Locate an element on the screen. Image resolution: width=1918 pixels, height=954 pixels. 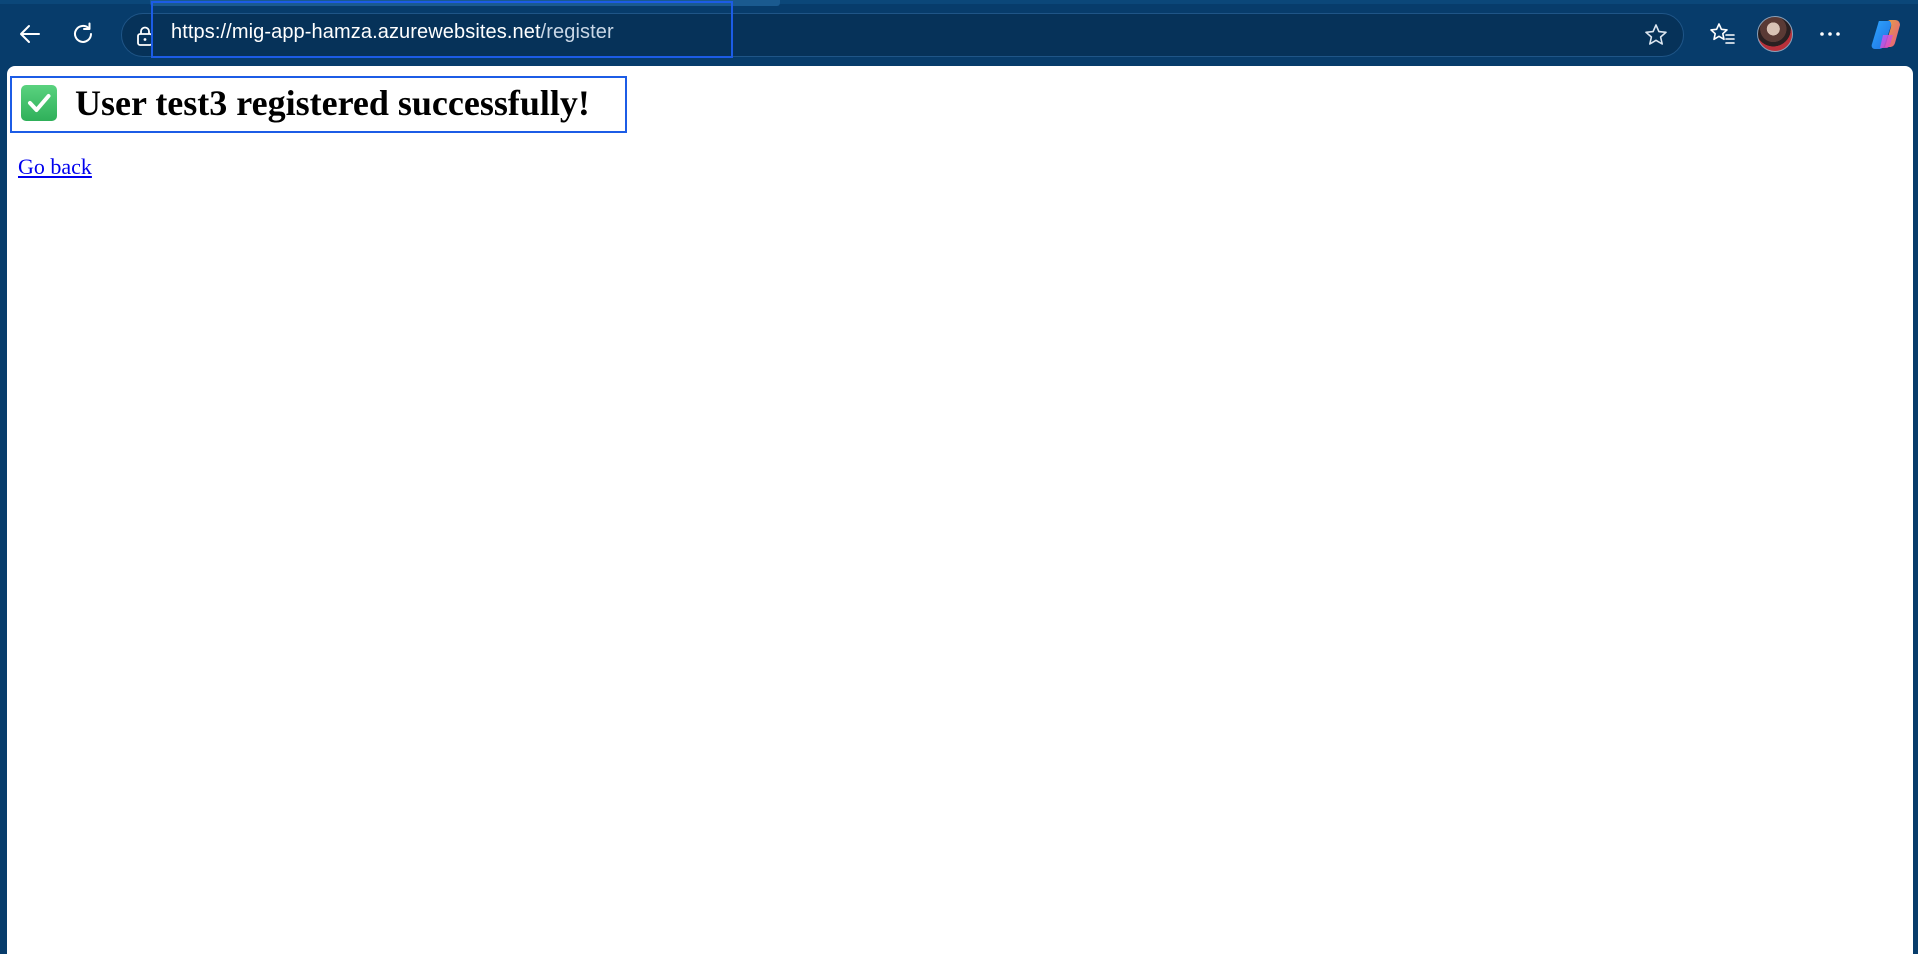
profile-button is located at coordinates (1775, 34).